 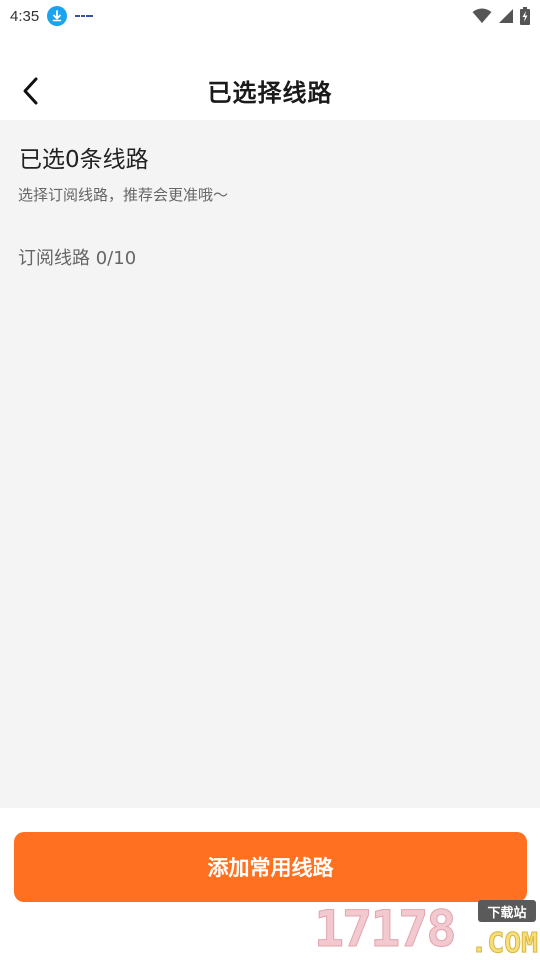 I want to click on notification-app-icon, so click(x=84, y=16).